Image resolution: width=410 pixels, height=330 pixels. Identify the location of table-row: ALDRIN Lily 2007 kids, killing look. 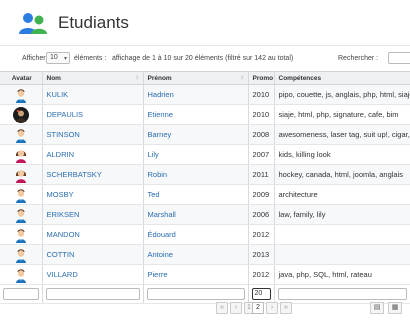
(205, 154).